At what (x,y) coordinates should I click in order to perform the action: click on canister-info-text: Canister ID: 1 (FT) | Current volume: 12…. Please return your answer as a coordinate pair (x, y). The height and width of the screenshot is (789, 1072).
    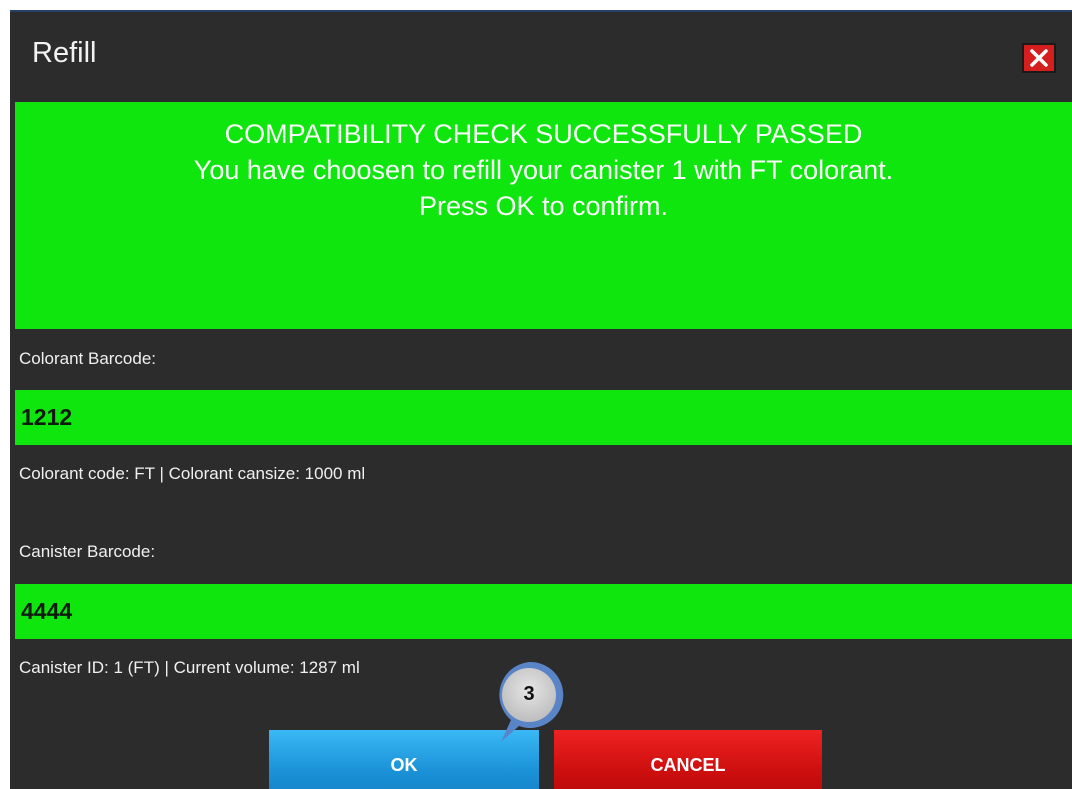
    Looking at the image, I should click on (189, 667).